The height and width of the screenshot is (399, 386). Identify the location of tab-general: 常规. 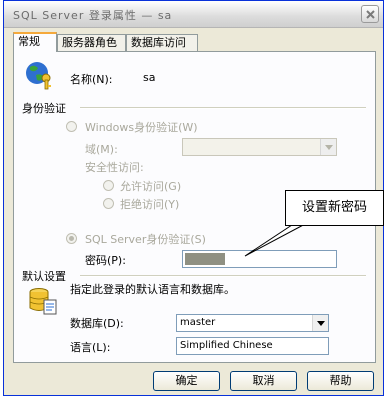
(35, 42).